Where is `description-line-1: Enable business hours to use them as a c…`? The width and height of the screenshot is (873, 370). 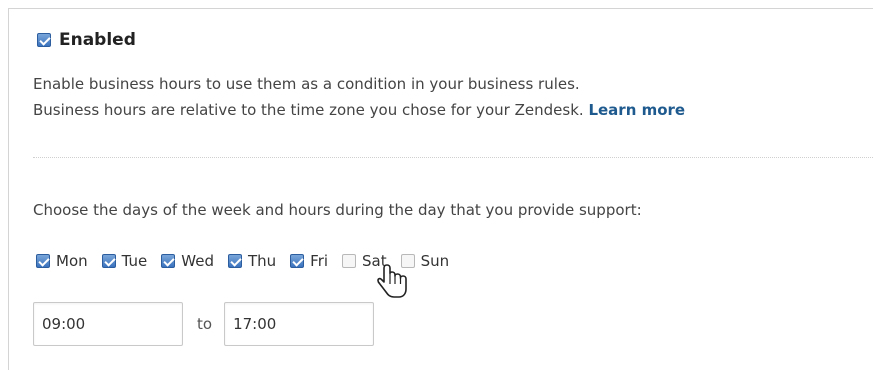 description-line-1: Enable business hours to use them as a c… is located at coordinates (306, 84).